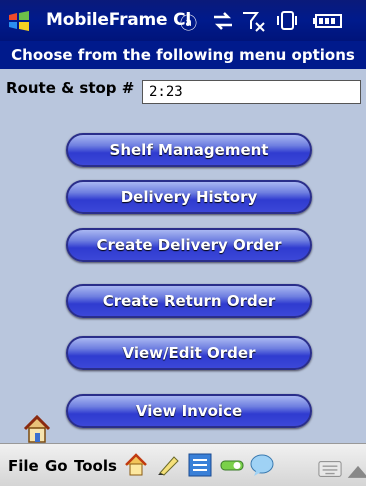 This screenshot has width=366, height=486. What do you see at coordinates (189, 197) in the screenshot?
I see `delivery-history-button: Delivery History` at bounding box center [189, 197].